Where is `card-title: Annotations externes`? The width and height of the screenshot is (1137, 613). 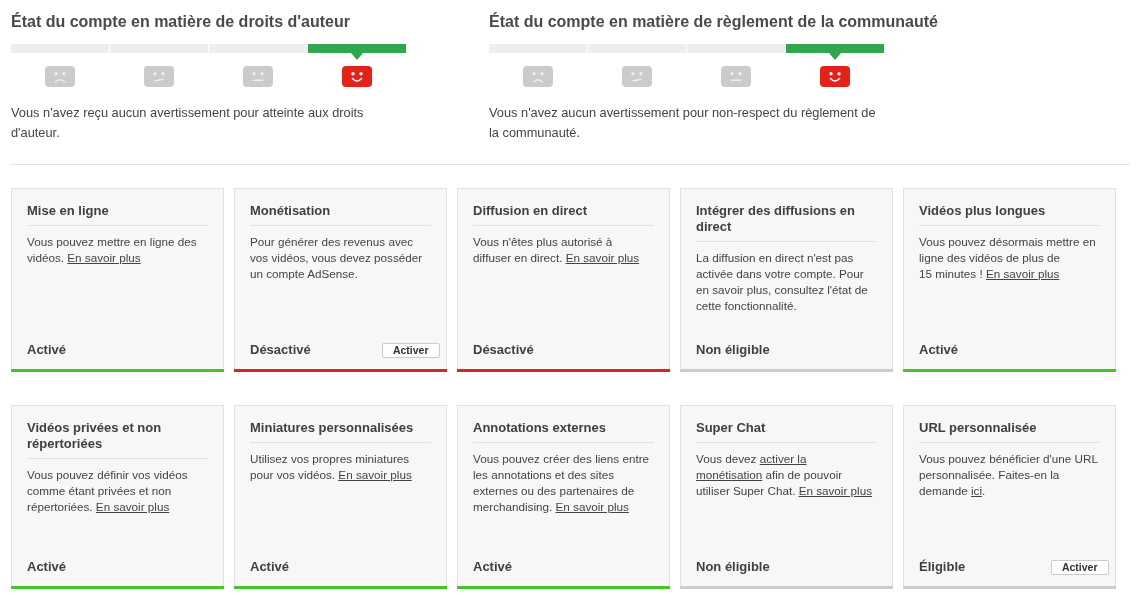
card-title: Annotations externes is located at coordinates (563, 431).